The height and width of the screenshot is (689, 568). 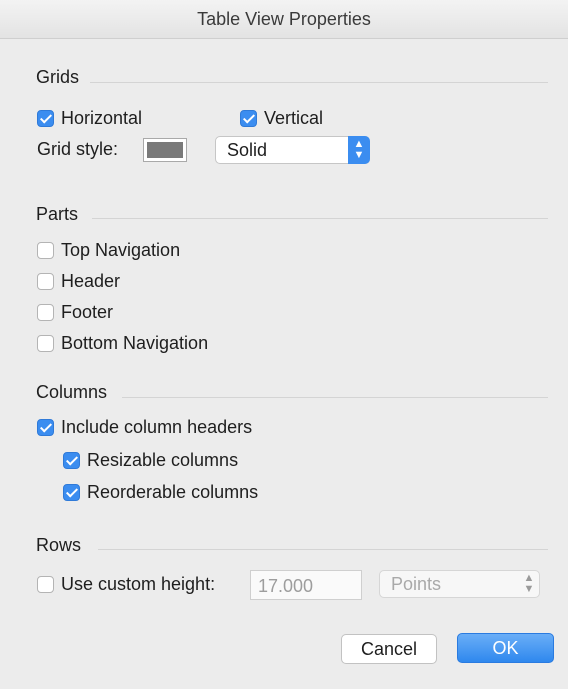 I want to click on grid-style-label: Grid style:, so click(x=78, y=149).